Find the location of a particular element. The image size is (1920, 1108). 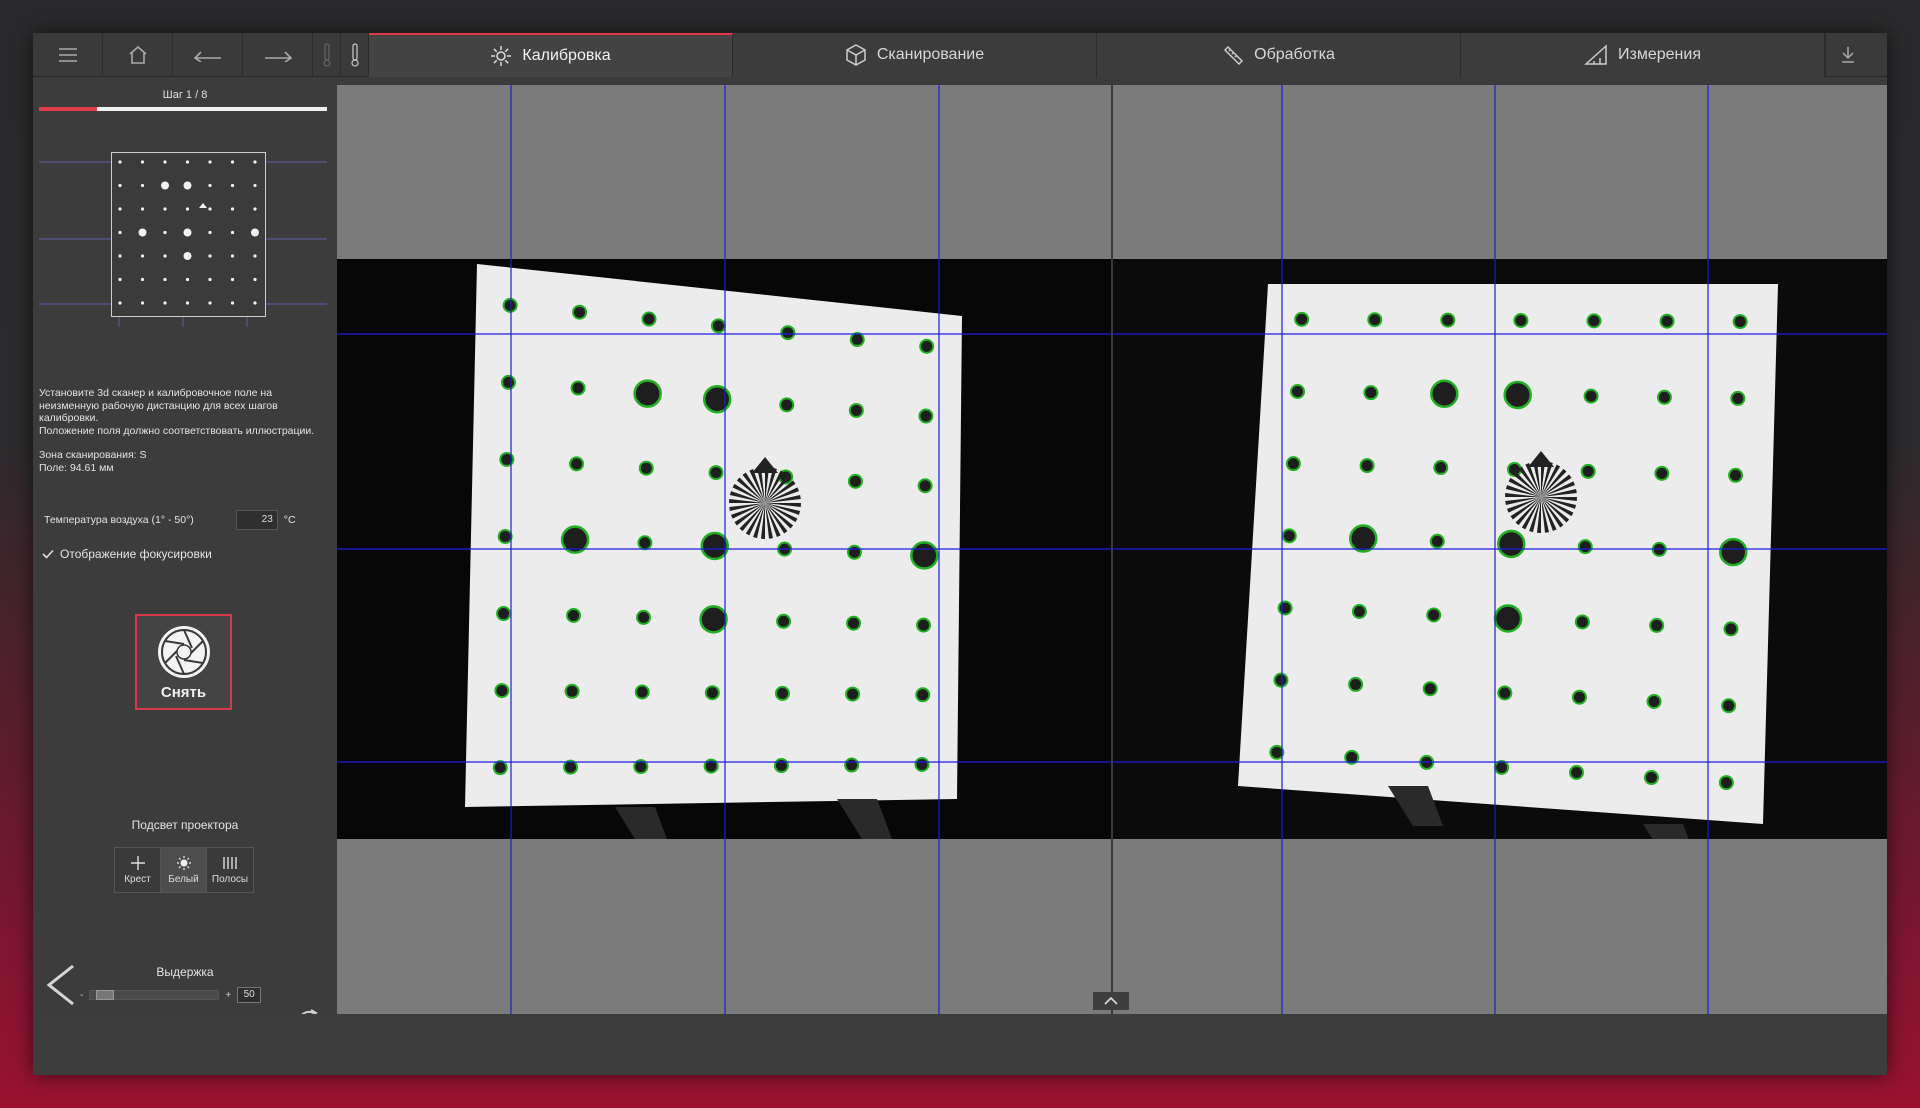

exposure-value-input: 50 is located at coordinates (249, 995).